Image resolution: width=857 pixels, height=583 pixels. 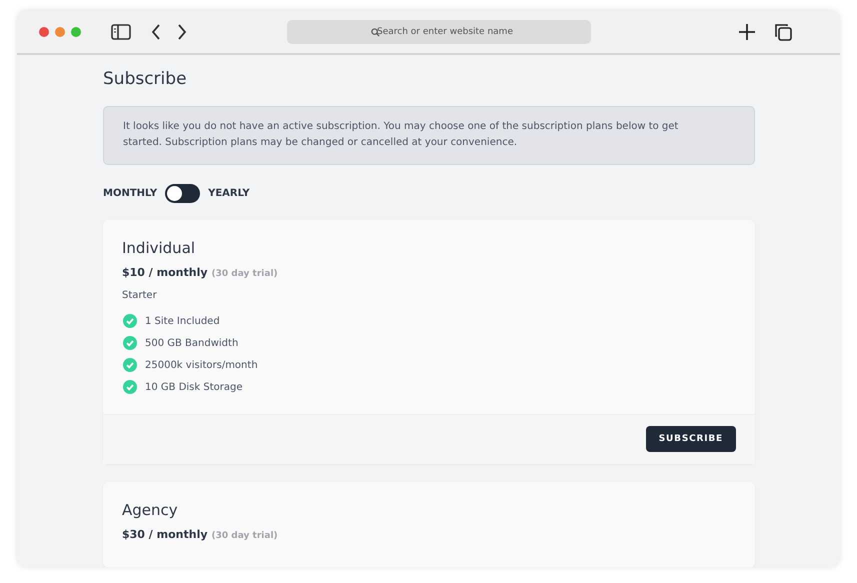 What do you see at coordinates (182, 32) in the screenshot?
I see `forward-icon` at bounding box center [182, 32].